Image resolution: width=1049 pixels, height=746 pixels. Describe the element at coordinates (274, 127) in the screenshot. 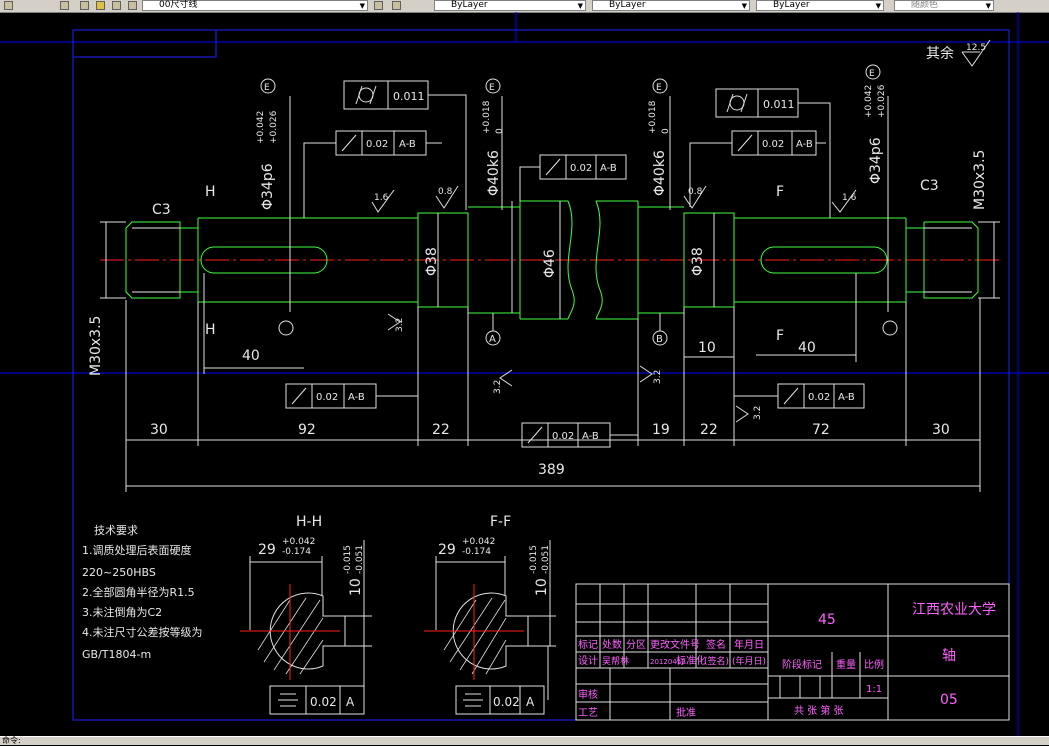

I see `tol-p6-lower-left: +0.026` at that location.